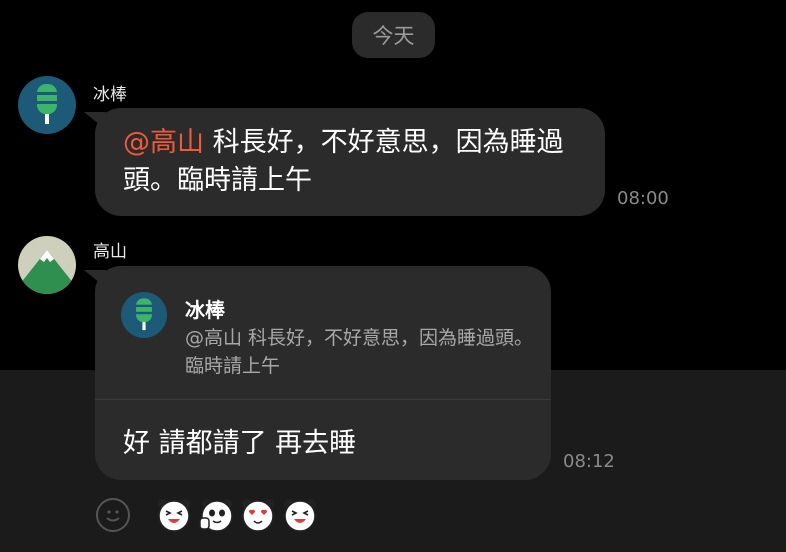  I want to click on date-separator: 今天, so click(393, 35).